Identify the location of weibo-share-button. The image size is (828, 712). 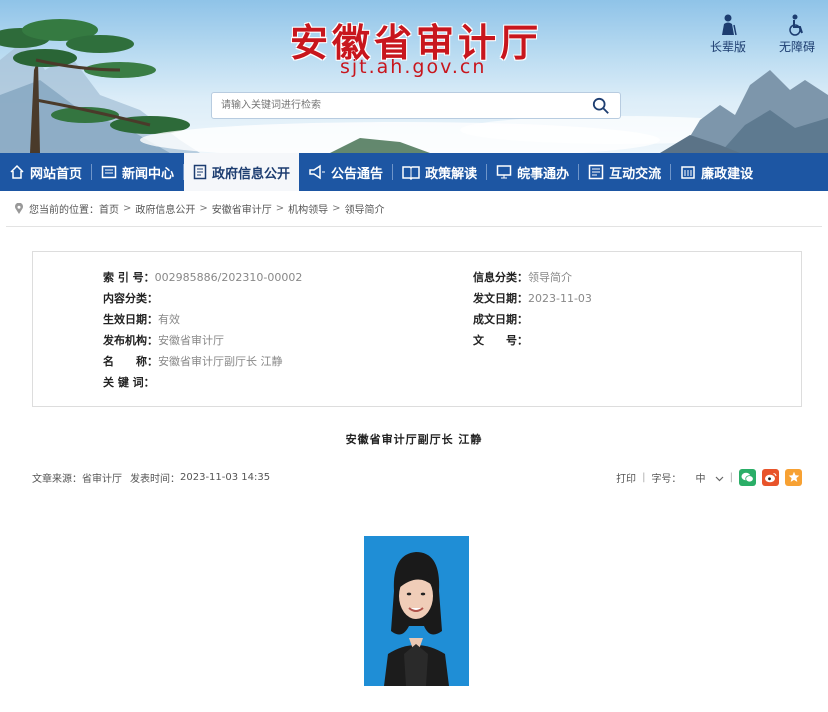
(770, 477).